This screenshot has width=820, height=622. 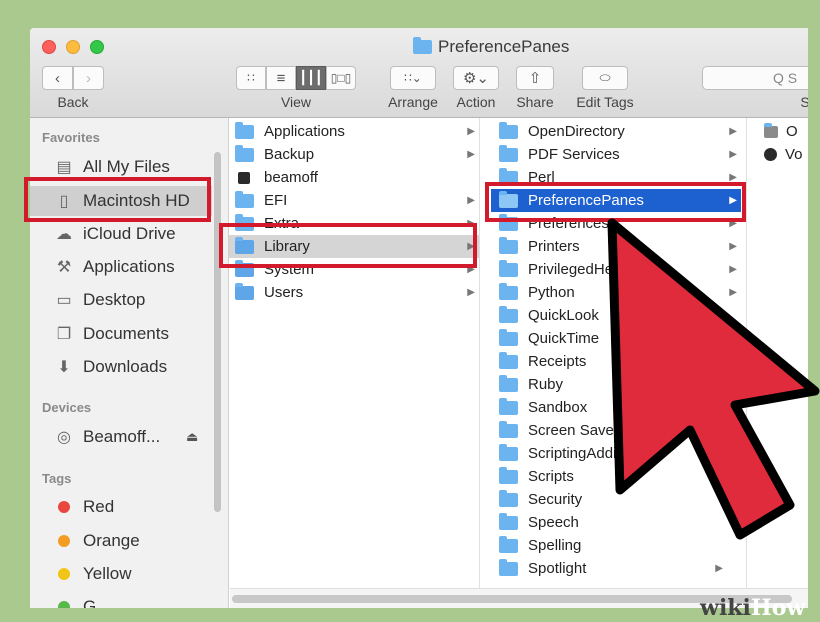 What do you see at coordinates (64, 437) in the screenshot?
I see `disk-icon: ◎` at bounding box center [64, 437].